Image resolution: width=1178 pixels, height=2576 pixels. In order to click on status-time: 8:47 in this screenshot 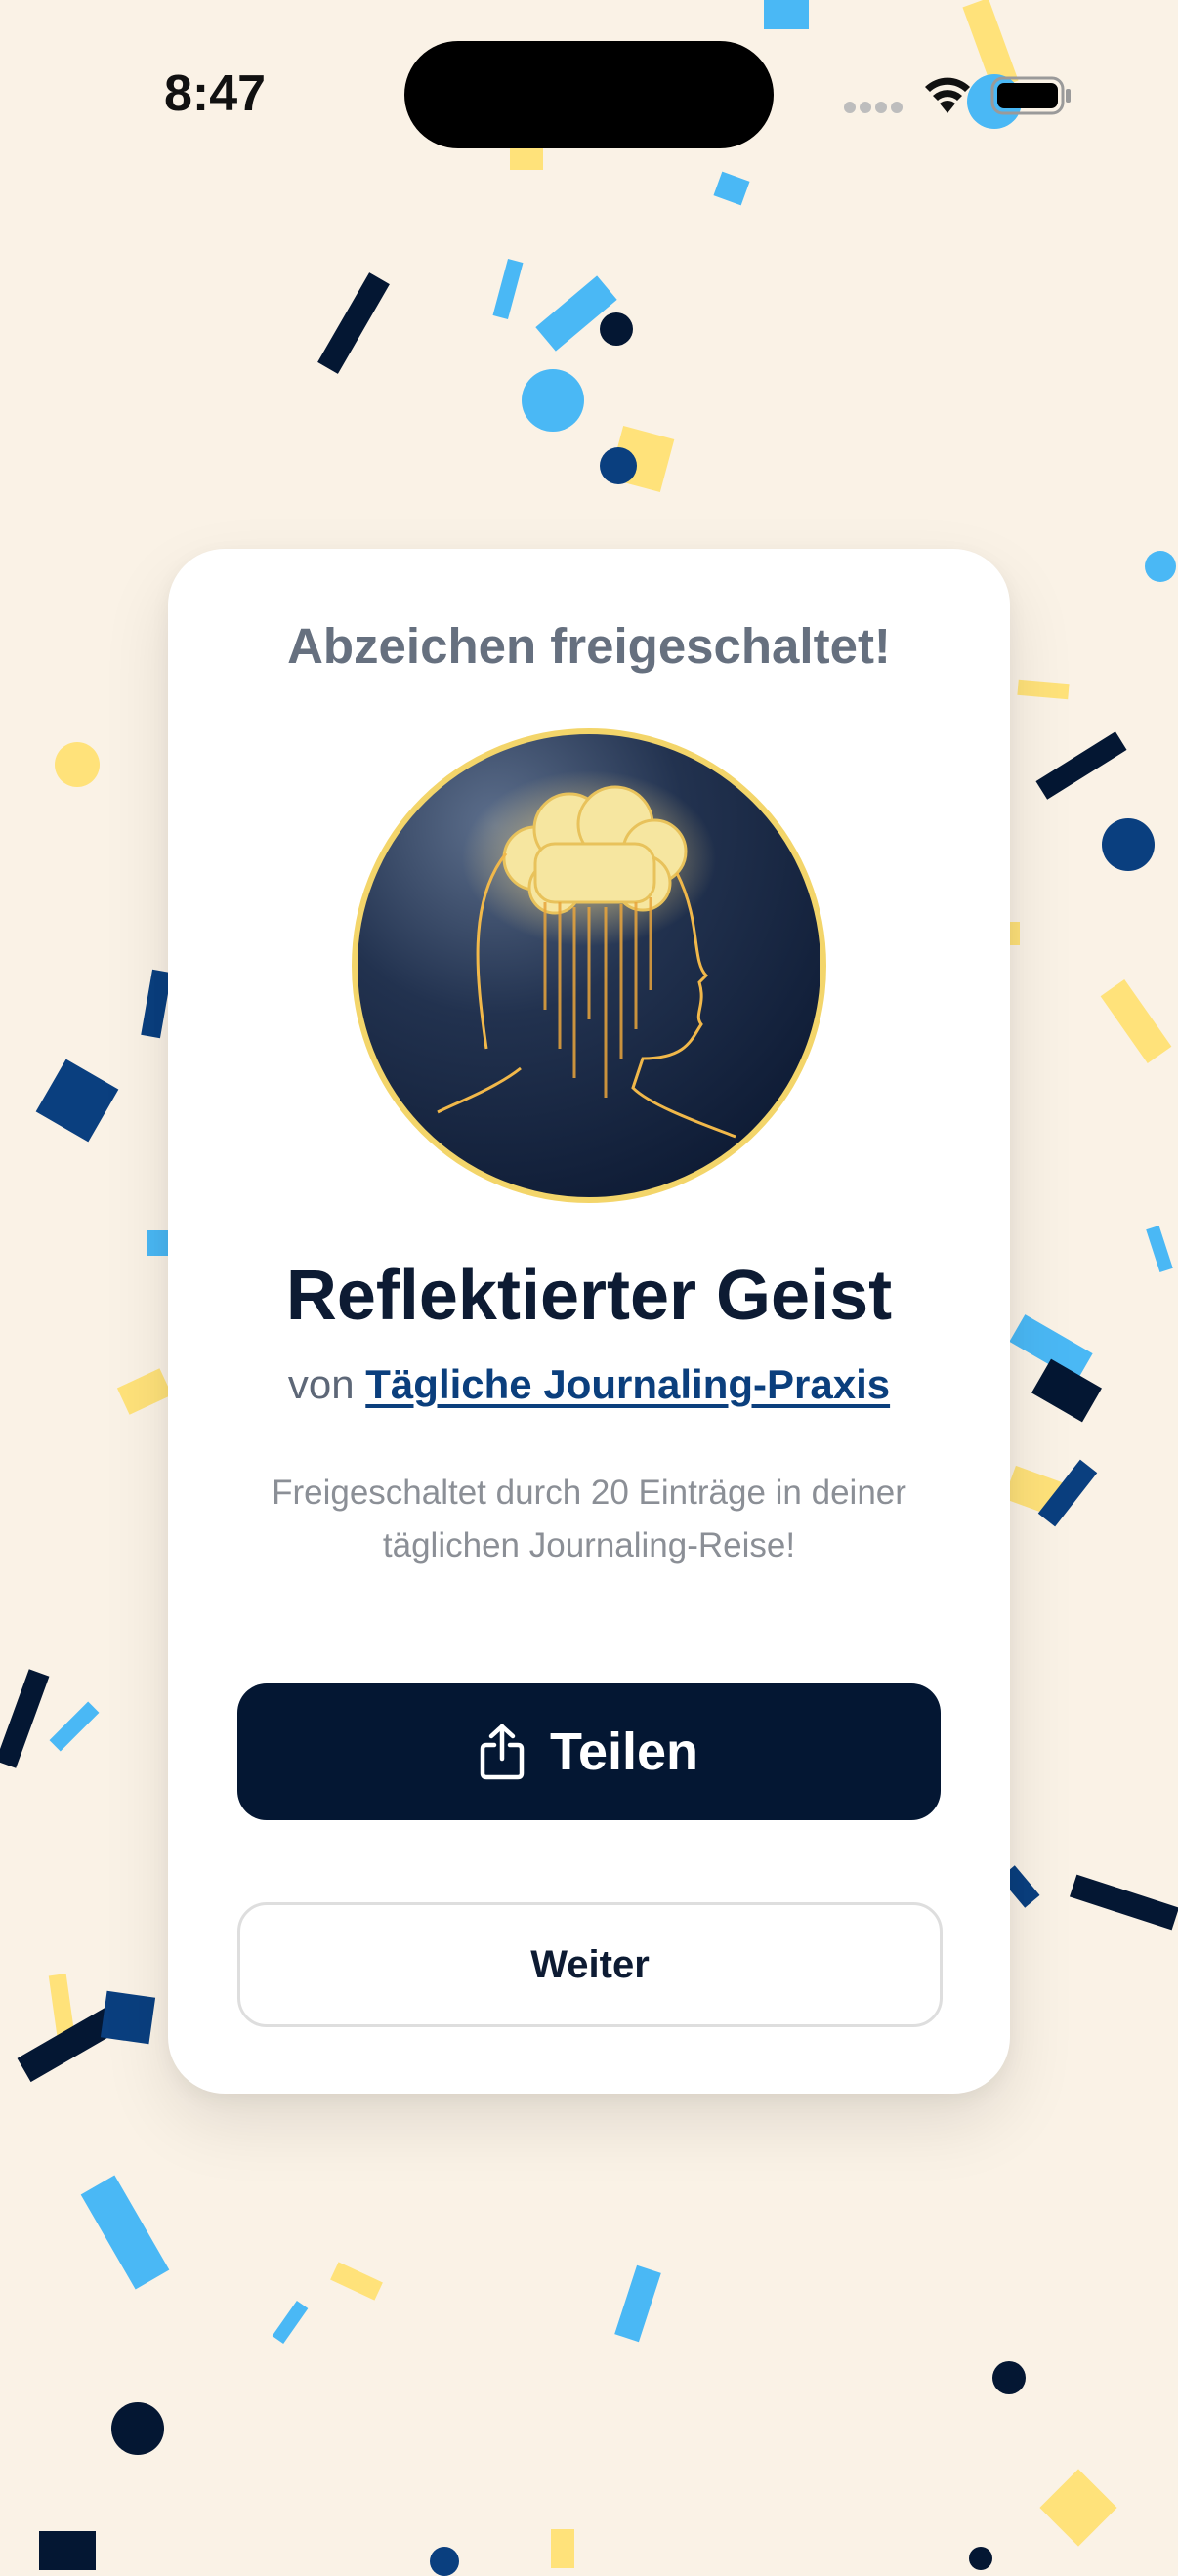, I will do `click(215, 94)`.